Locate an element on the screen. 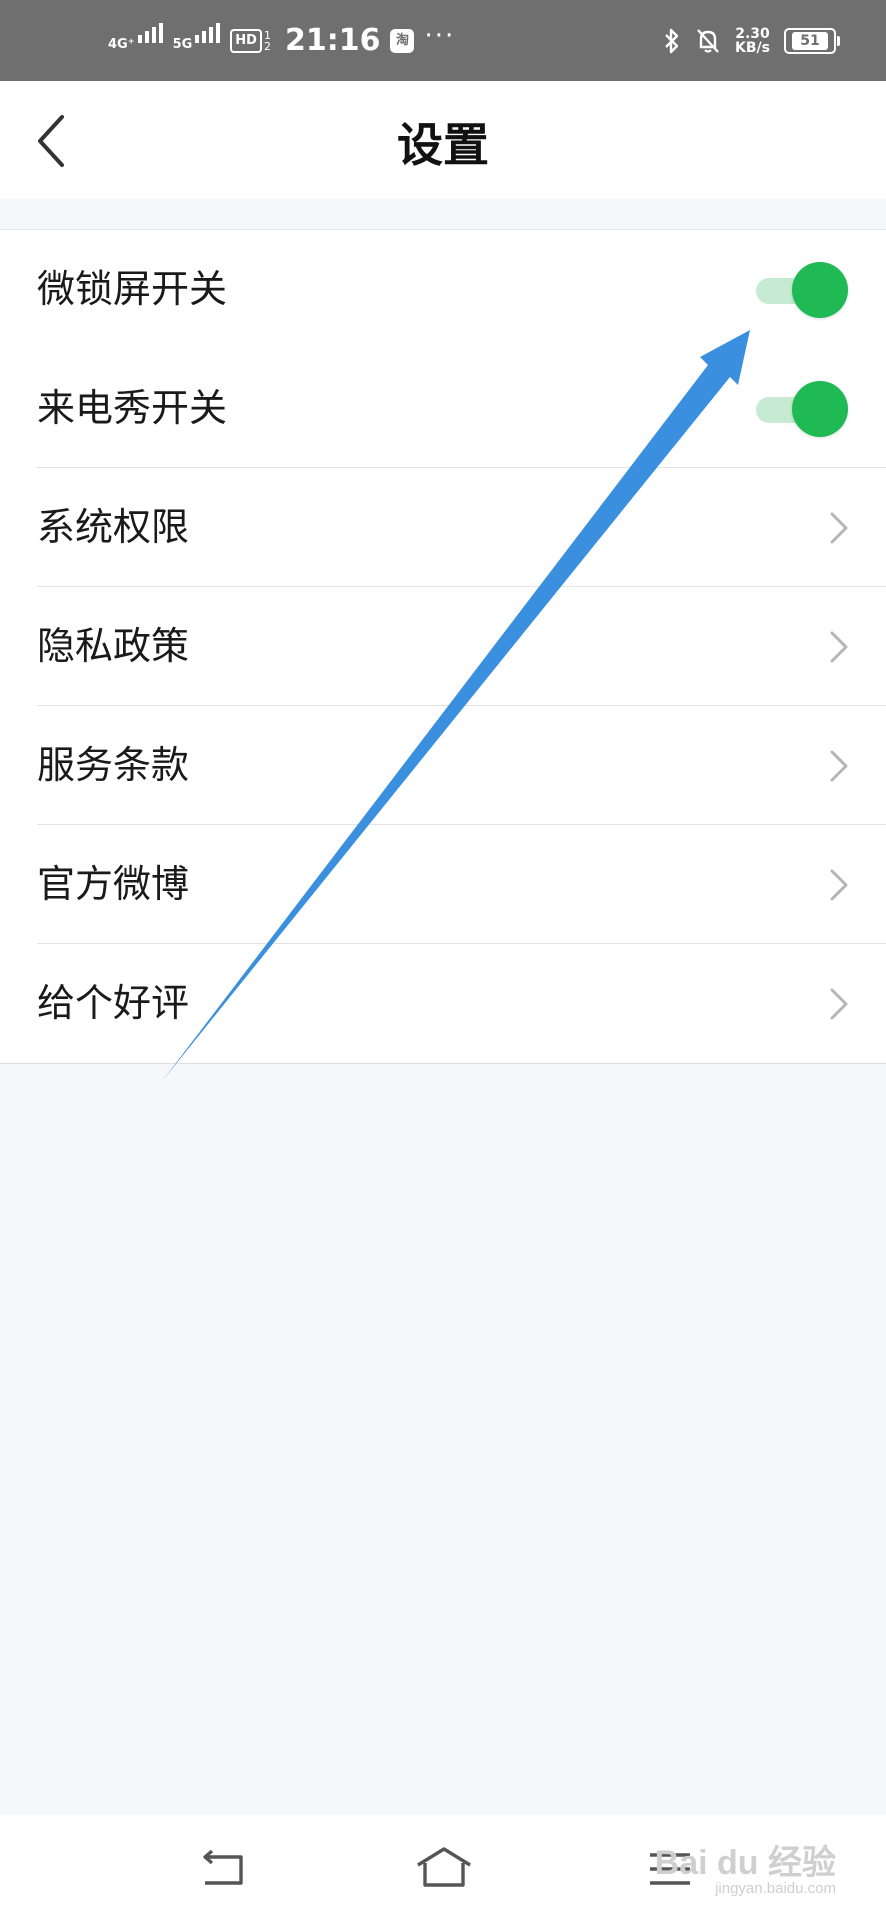 The height and width of the screenshot is (1920, 886). setting-privacy-policy: 隐私政策 is located at coordinates (443, 646).